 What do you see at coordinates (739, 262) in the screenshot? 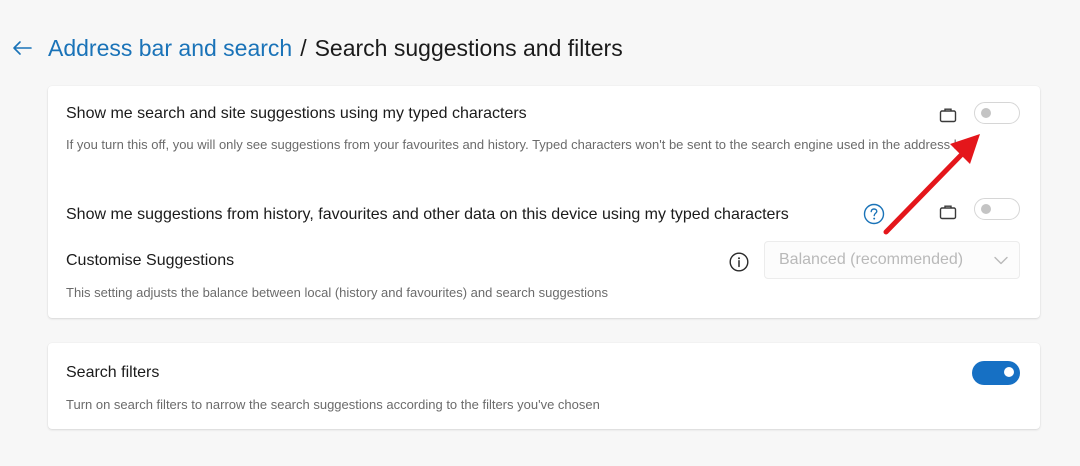
I see `info-circle-icon` at bounding box center [739, 262].